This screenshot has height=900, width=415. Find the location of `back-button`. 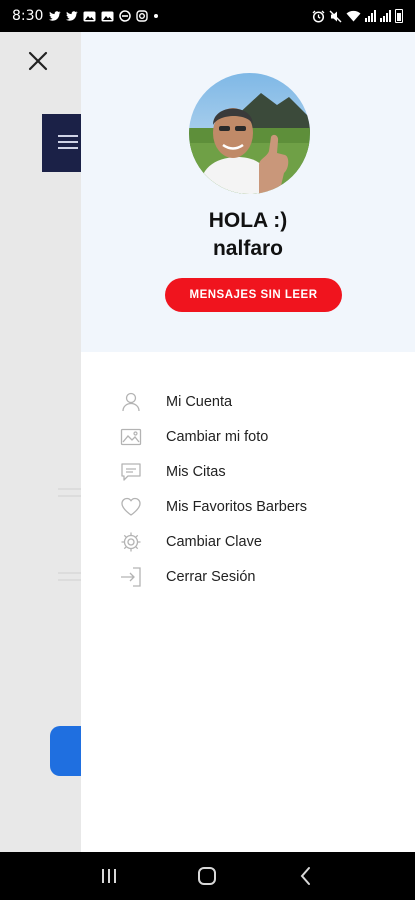

back-button is located at coordinates (306, 876).